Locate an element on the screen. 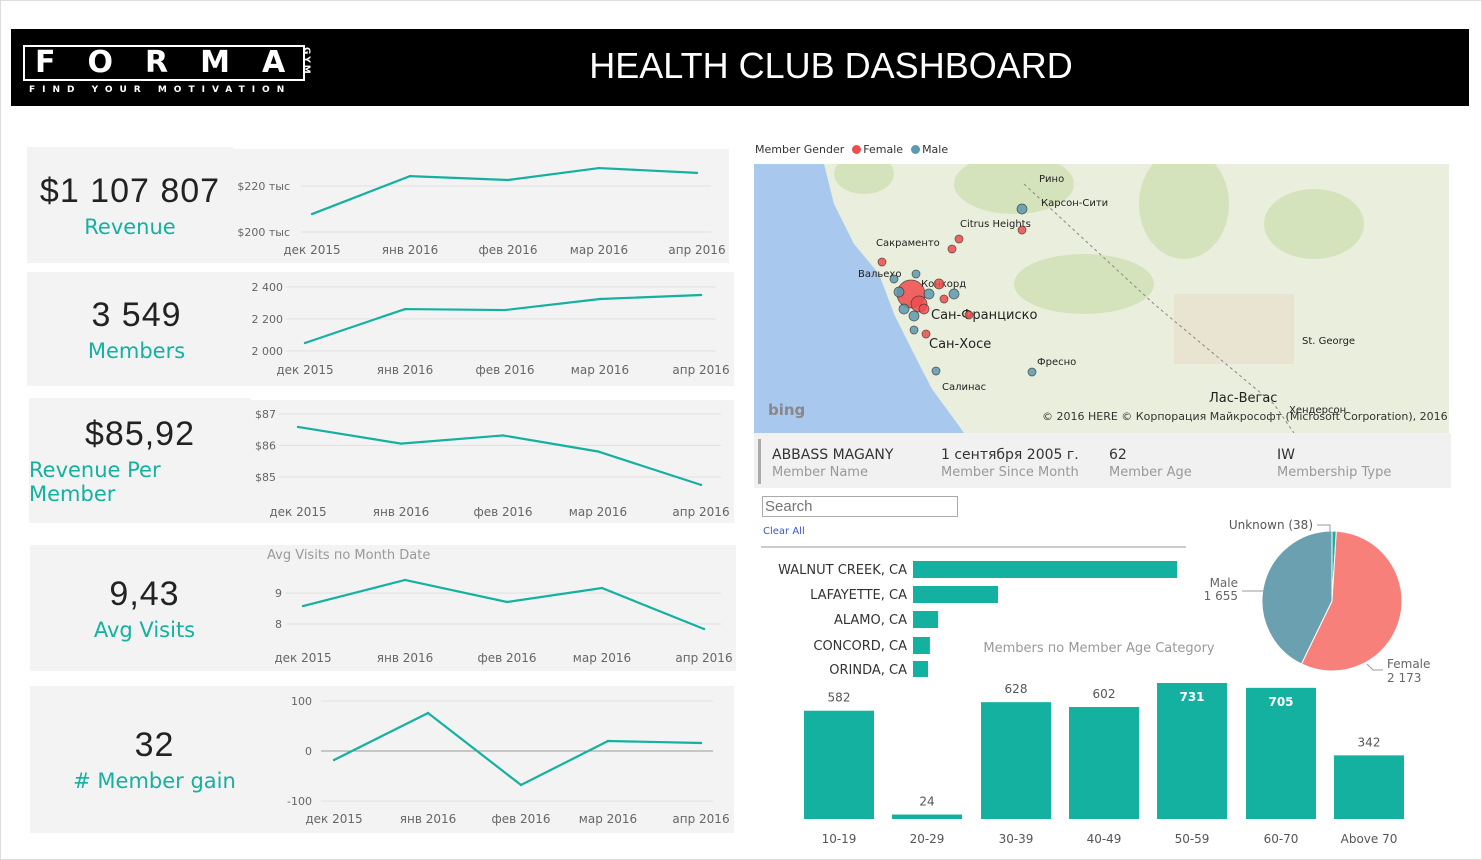  pie-label-male: Male is located at coordinates (1224, 583).